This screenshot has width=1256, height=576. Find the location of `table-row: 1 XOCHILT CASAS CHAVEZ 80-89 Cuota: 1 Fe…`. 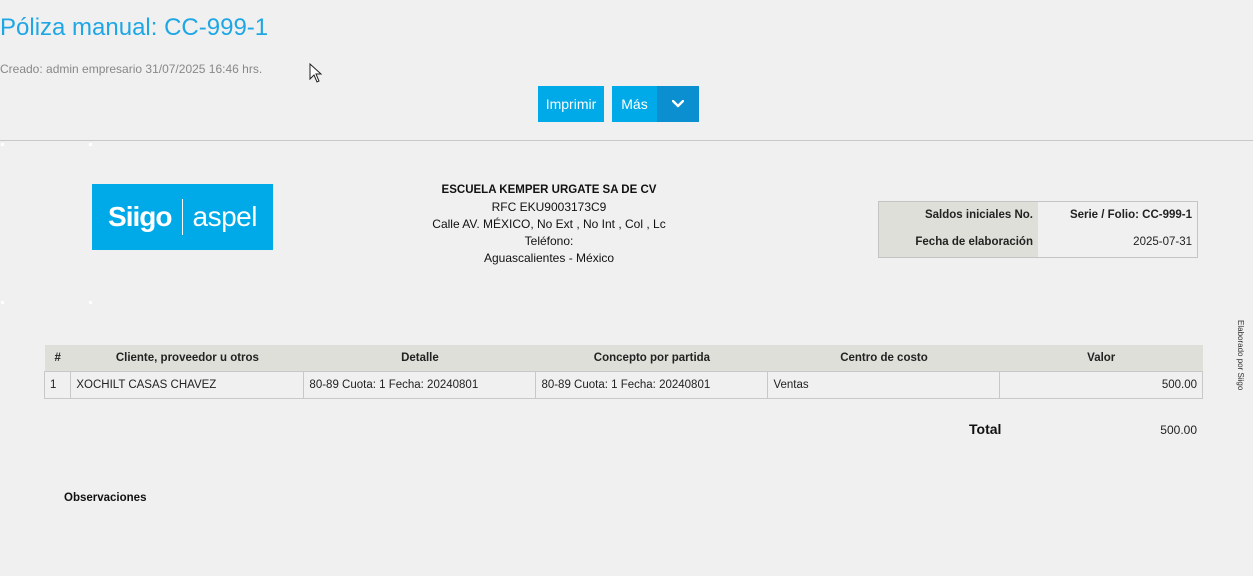

table-row: 1 XOCHILT CASAS CHAVEZ 80-89 Cuota: 1 Fe… is located at coordinates (623, 385).